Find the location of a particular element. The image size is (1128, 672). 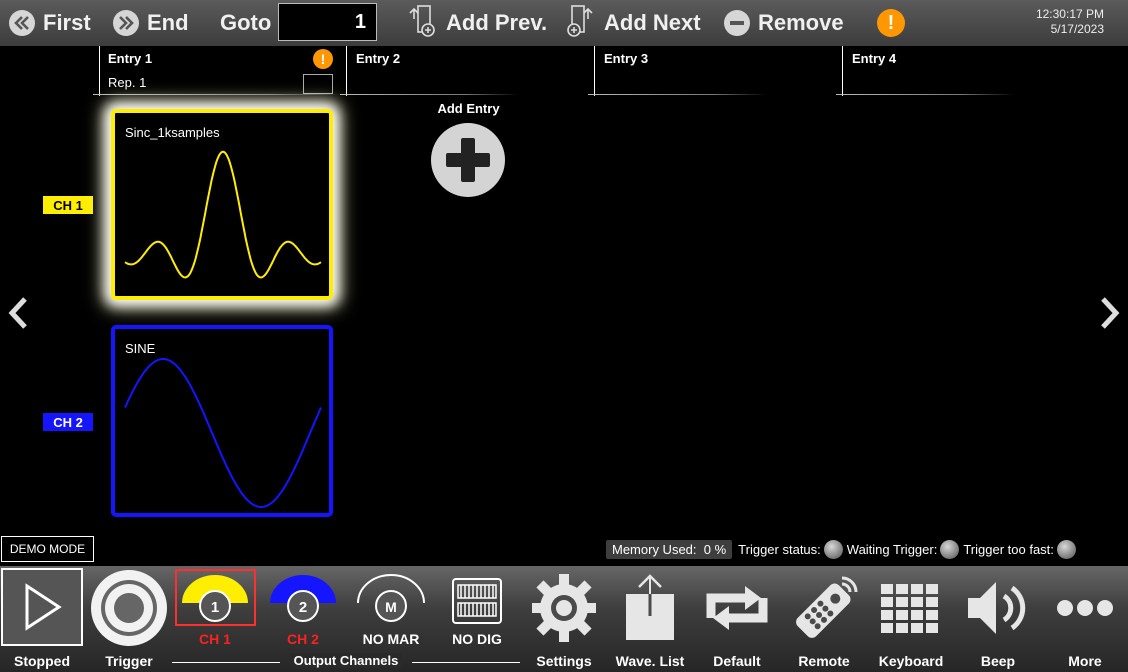

play-icon is located at coordinates (43, 607).